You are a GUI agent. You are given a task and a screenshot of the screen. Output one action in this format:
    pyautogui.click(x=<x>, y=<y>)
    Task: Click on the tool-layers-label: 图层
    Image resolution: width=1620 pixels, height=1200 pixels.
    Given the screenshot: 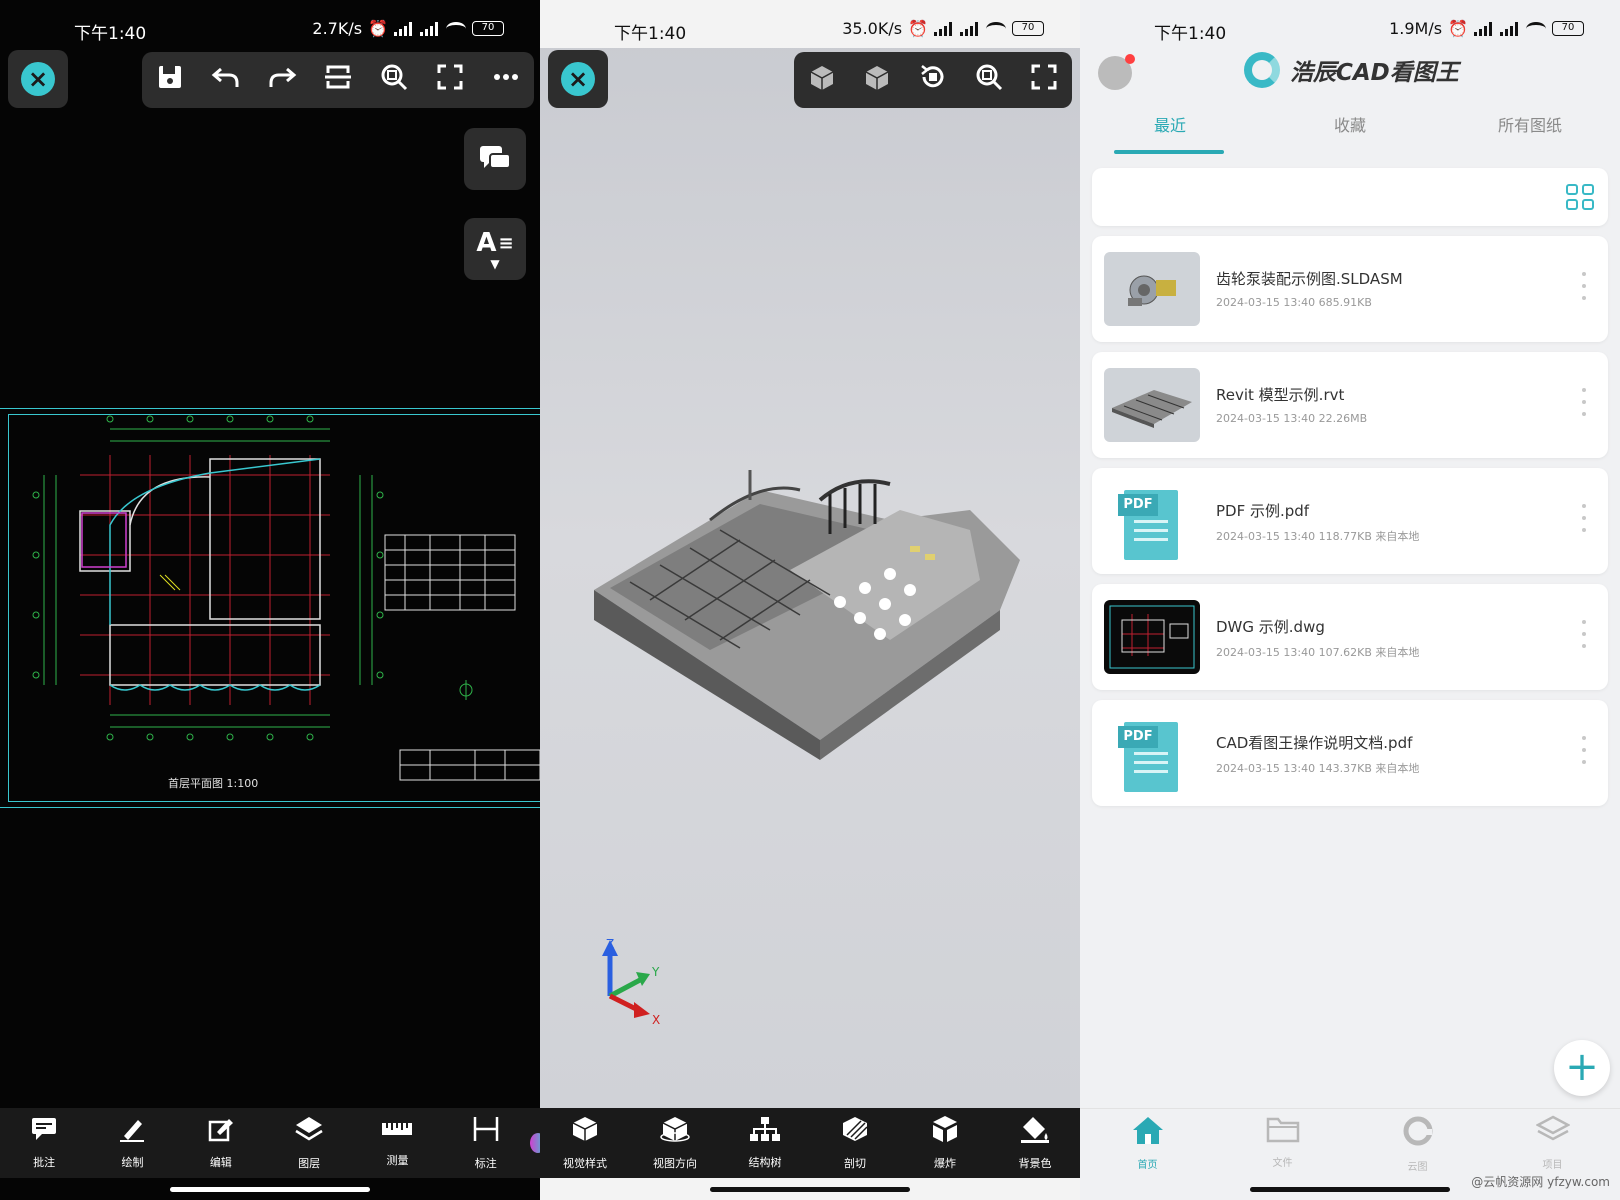 What is the action you would take?
    pyautogui.click(x=309, y=1163)
    